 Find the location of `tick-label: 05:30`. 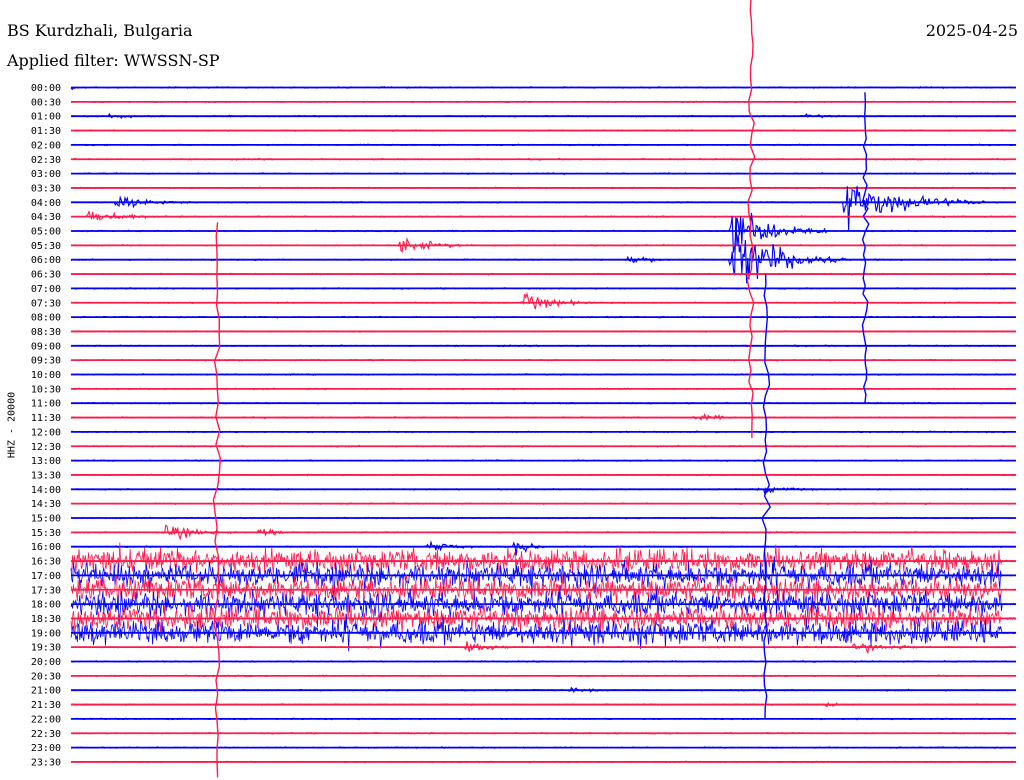

tick-label: 05:30 is located at coordinates (46, 246).